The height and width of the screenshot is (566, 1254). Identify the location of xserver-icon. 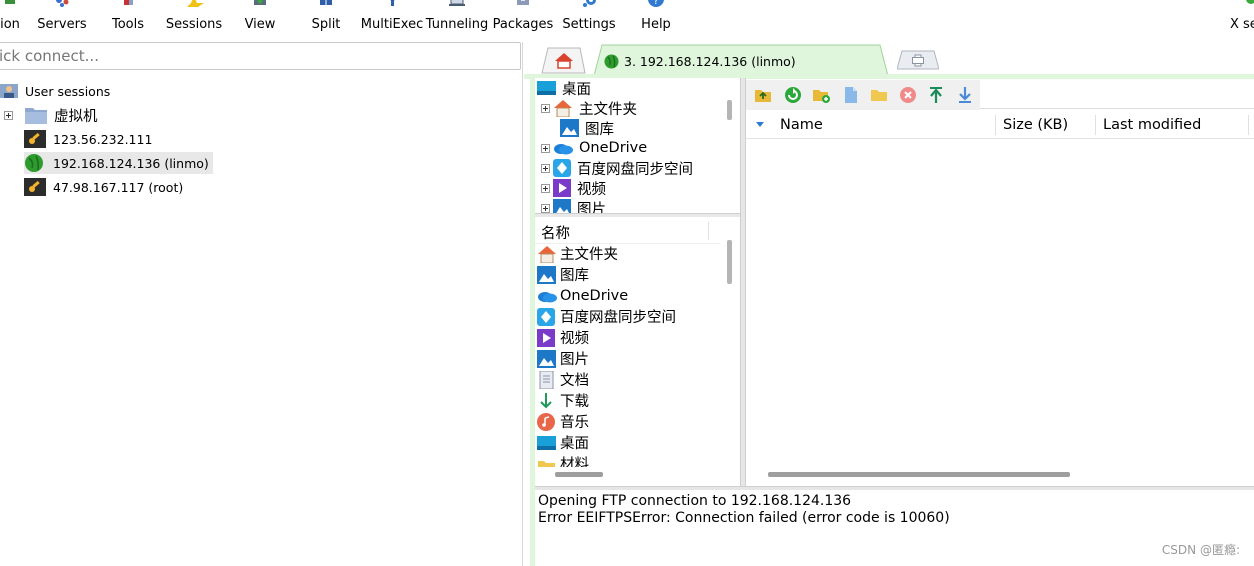
(1250, 2).